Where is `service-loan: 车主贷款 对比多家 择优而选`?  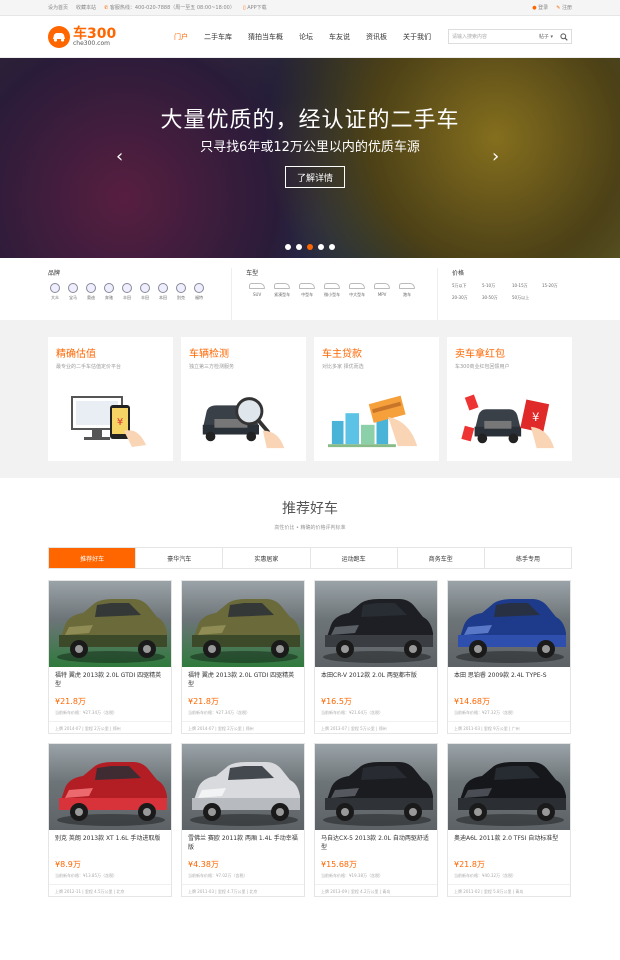 service-loan: 车主贷款 对比多家 择优而选 is located at coordinates (376, 399).